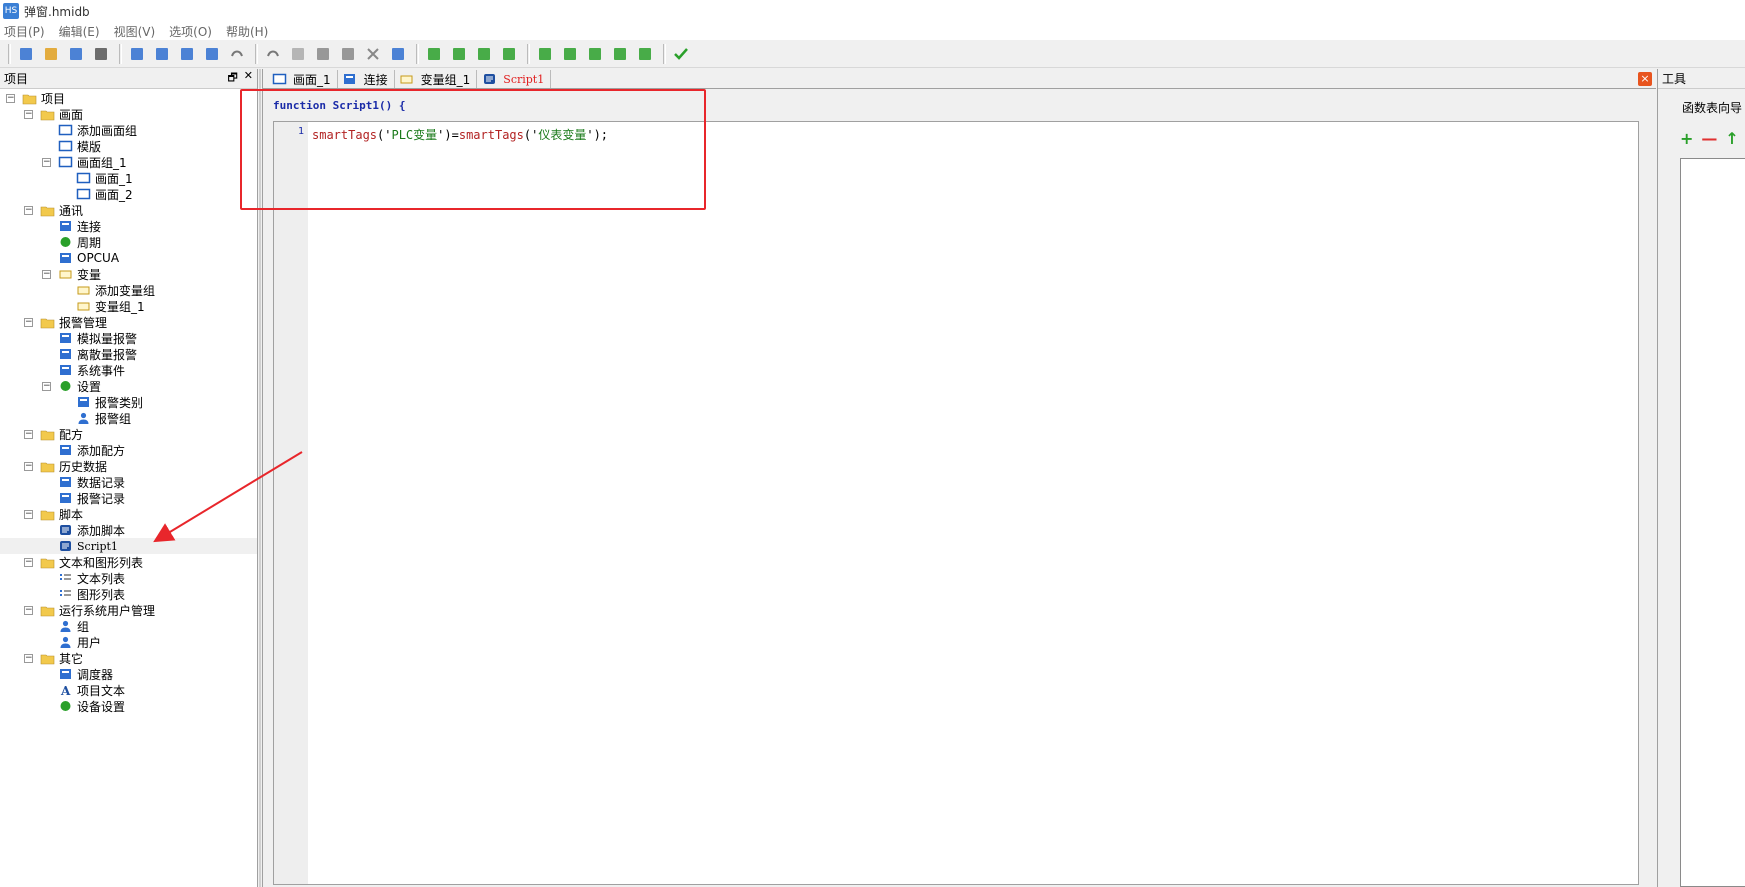 The image size is (1745, 887). I want to click on tree-item: − 画面, so click(128, 114).